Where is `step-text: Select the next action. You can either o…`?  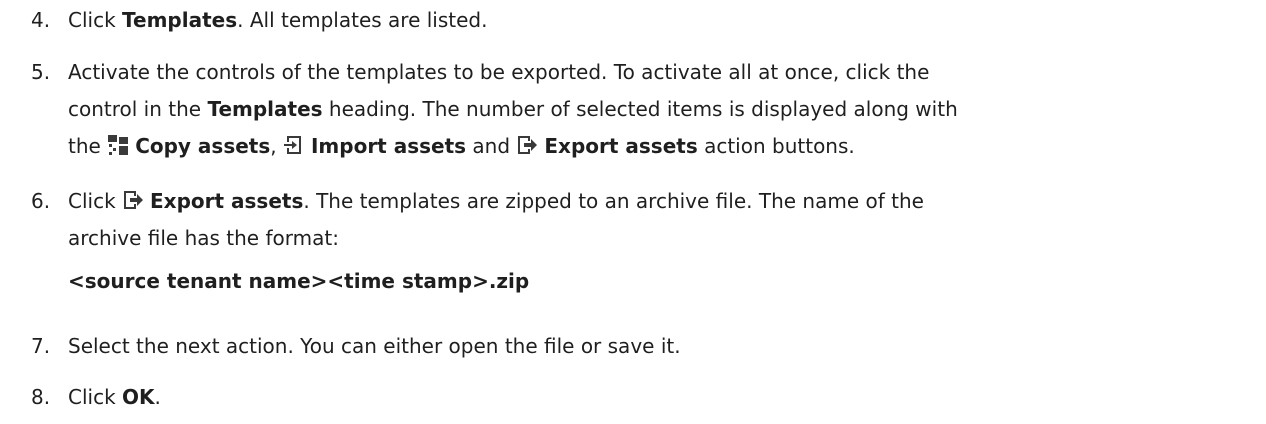
step-text: Select the next action. You can either o… is located at coordinates (374, 346).